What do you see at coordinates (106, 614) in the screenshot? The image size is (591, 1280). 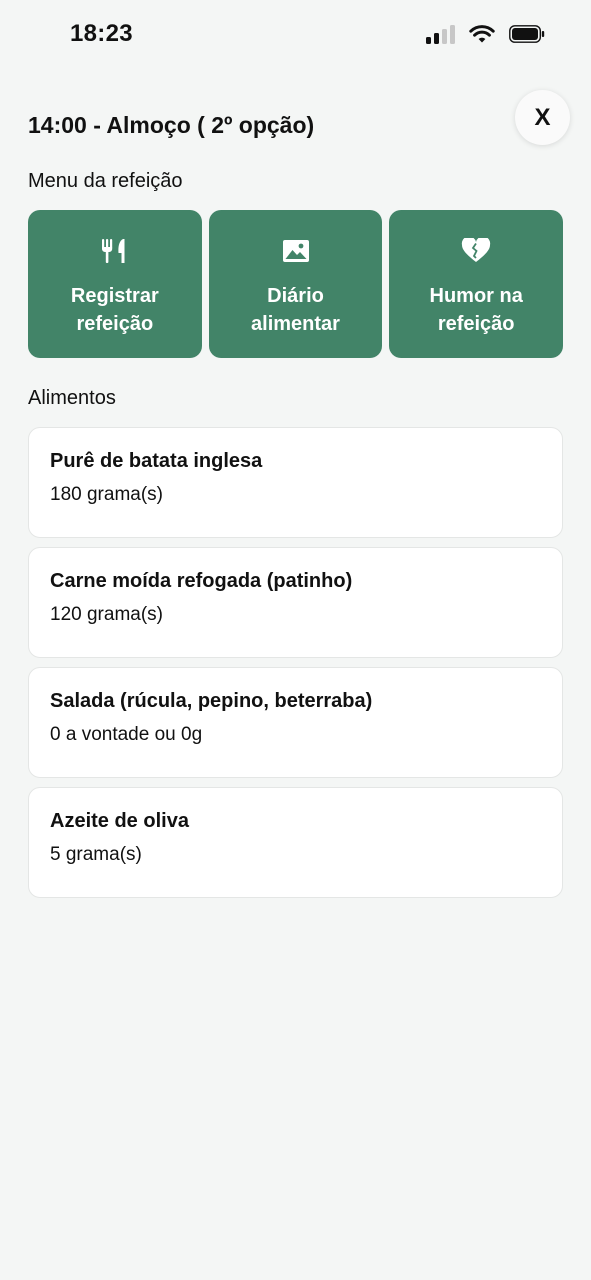 I see `food-quantity: 120 grama(s)` at bounding box center [106, 614].